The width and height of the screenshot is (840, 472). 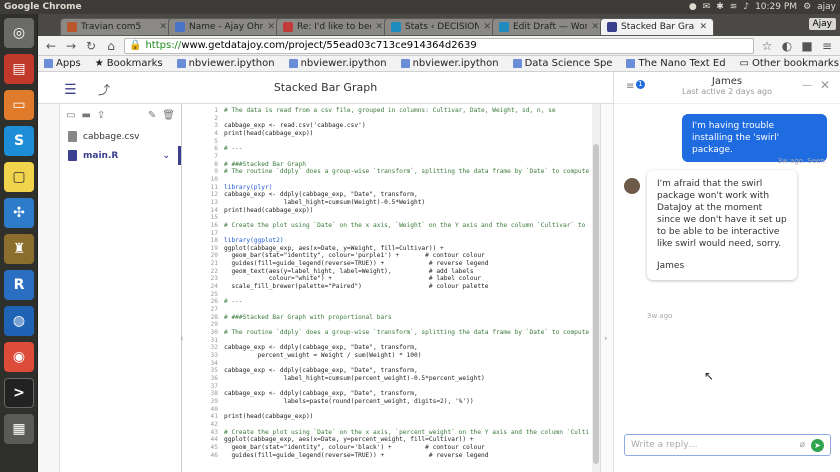 I want to click on home-icon: ⌂, so click(x=111, y=46).